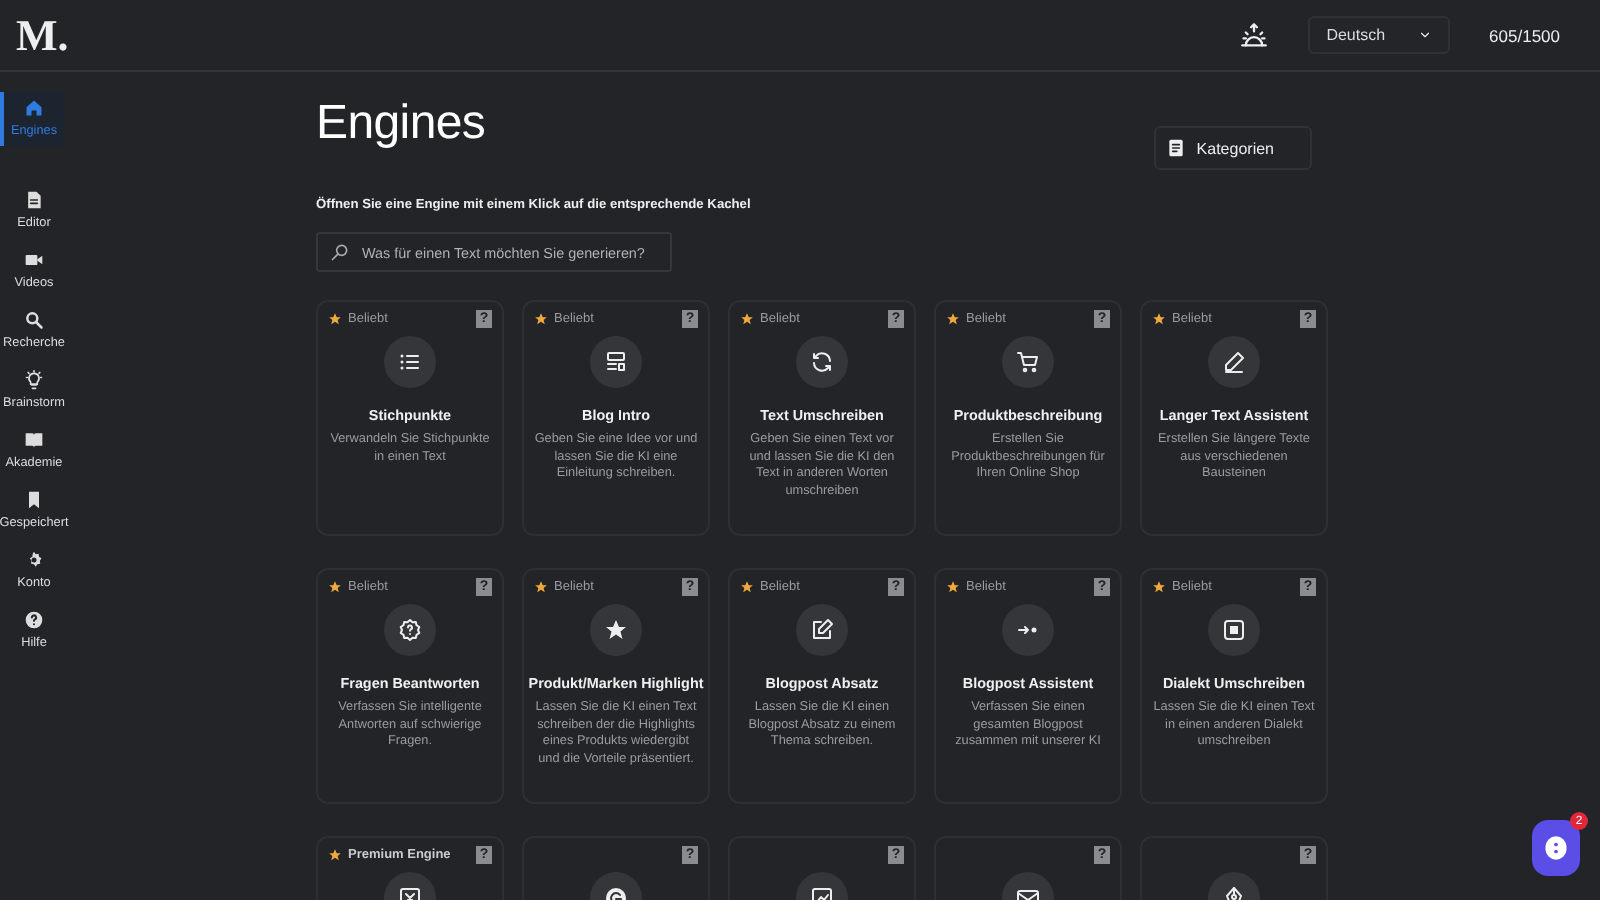 The image size is (1600, 900). What do you see at coordinates (410, 362) in the screenshot?
I see `list-icon` at bounding box center [410, 362].